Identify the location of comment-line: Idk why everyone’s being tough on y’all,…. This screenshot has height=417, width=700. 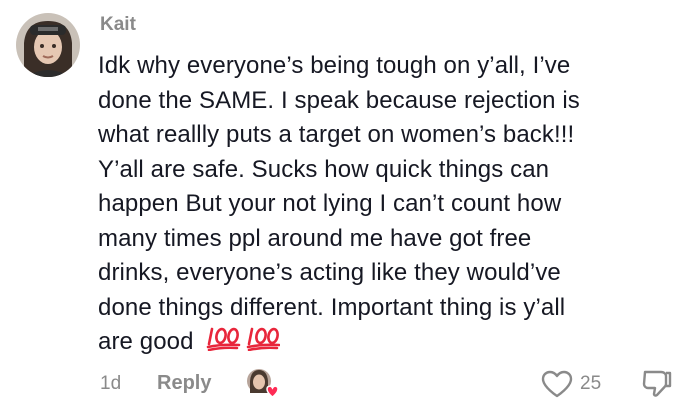
(334, 65).